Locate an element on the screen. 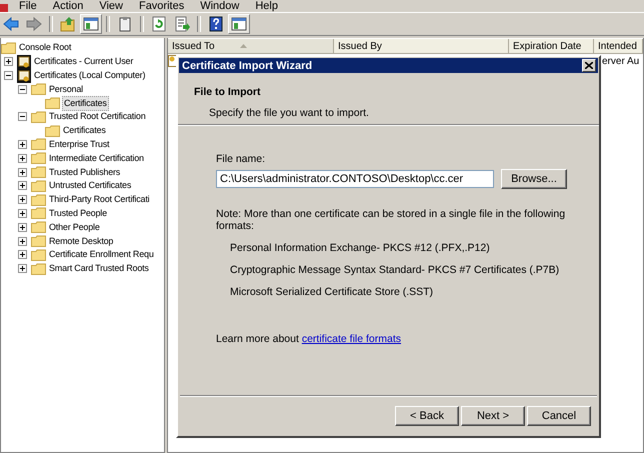 The image size is (644, 453). file-name-field: C:\Users\administrator.CONTOSO\Desktop\cc.cer is located at coordinates (355, 179).